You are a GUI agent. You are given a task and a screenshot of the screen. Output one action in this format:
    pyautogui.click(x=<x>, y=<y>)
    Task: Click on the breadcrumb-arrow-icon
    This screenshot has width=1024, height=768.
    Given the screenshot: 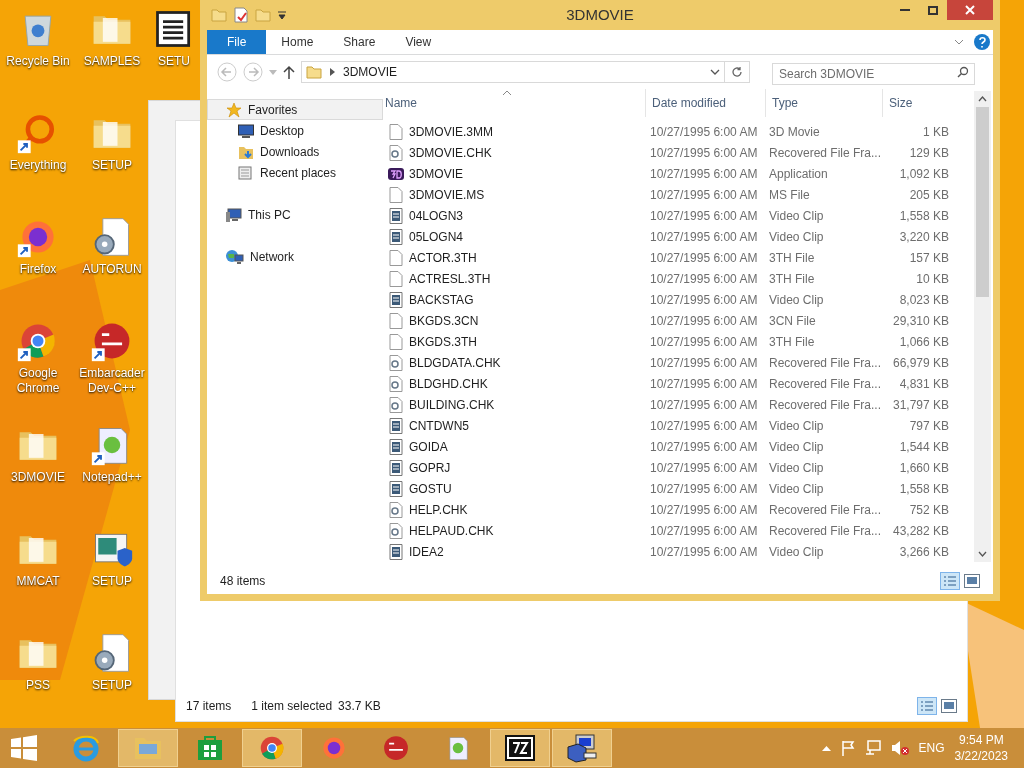 What is the action you would take?
    pyautogui.click(x=332, y=72)
    